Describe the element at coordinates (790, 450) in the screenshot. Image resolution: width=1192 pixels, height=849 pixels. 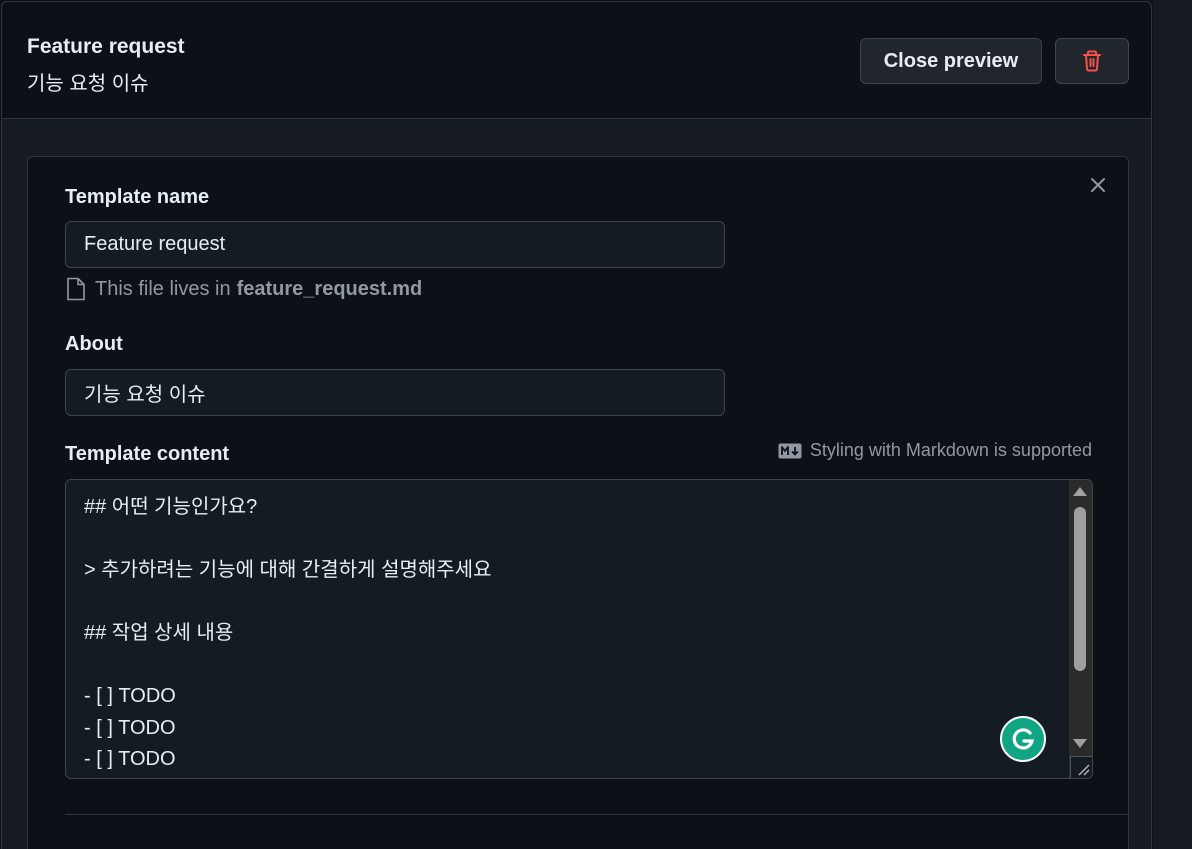
I see `markdown-icon` at that location.